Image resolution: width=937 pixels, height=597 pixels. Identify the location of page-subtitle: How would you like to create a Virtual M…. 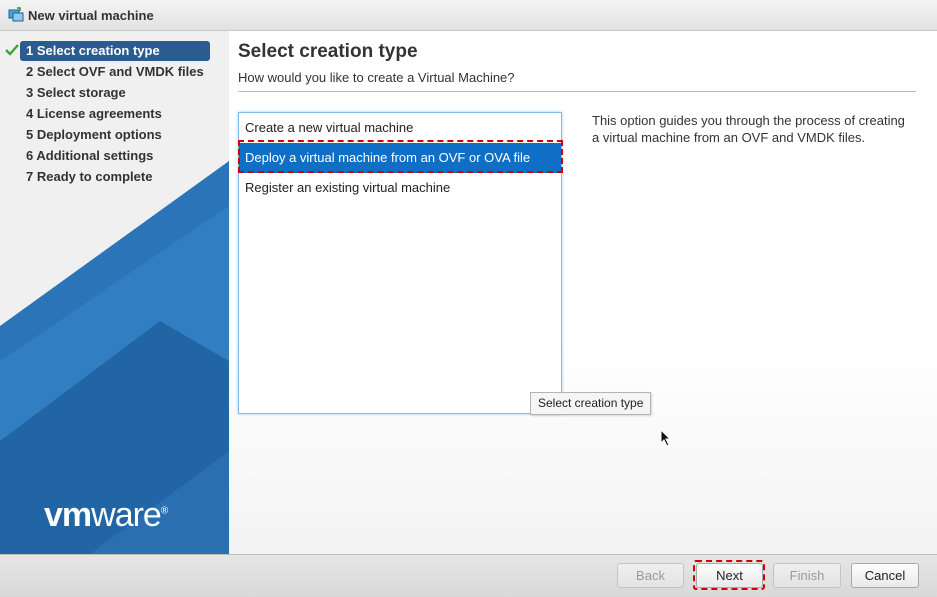
(376, 77).